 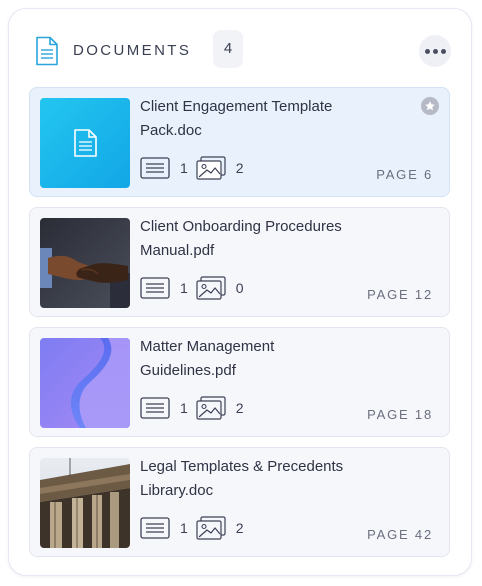 I want to click on purple-abstract-photo, so click(x=85, y=383).